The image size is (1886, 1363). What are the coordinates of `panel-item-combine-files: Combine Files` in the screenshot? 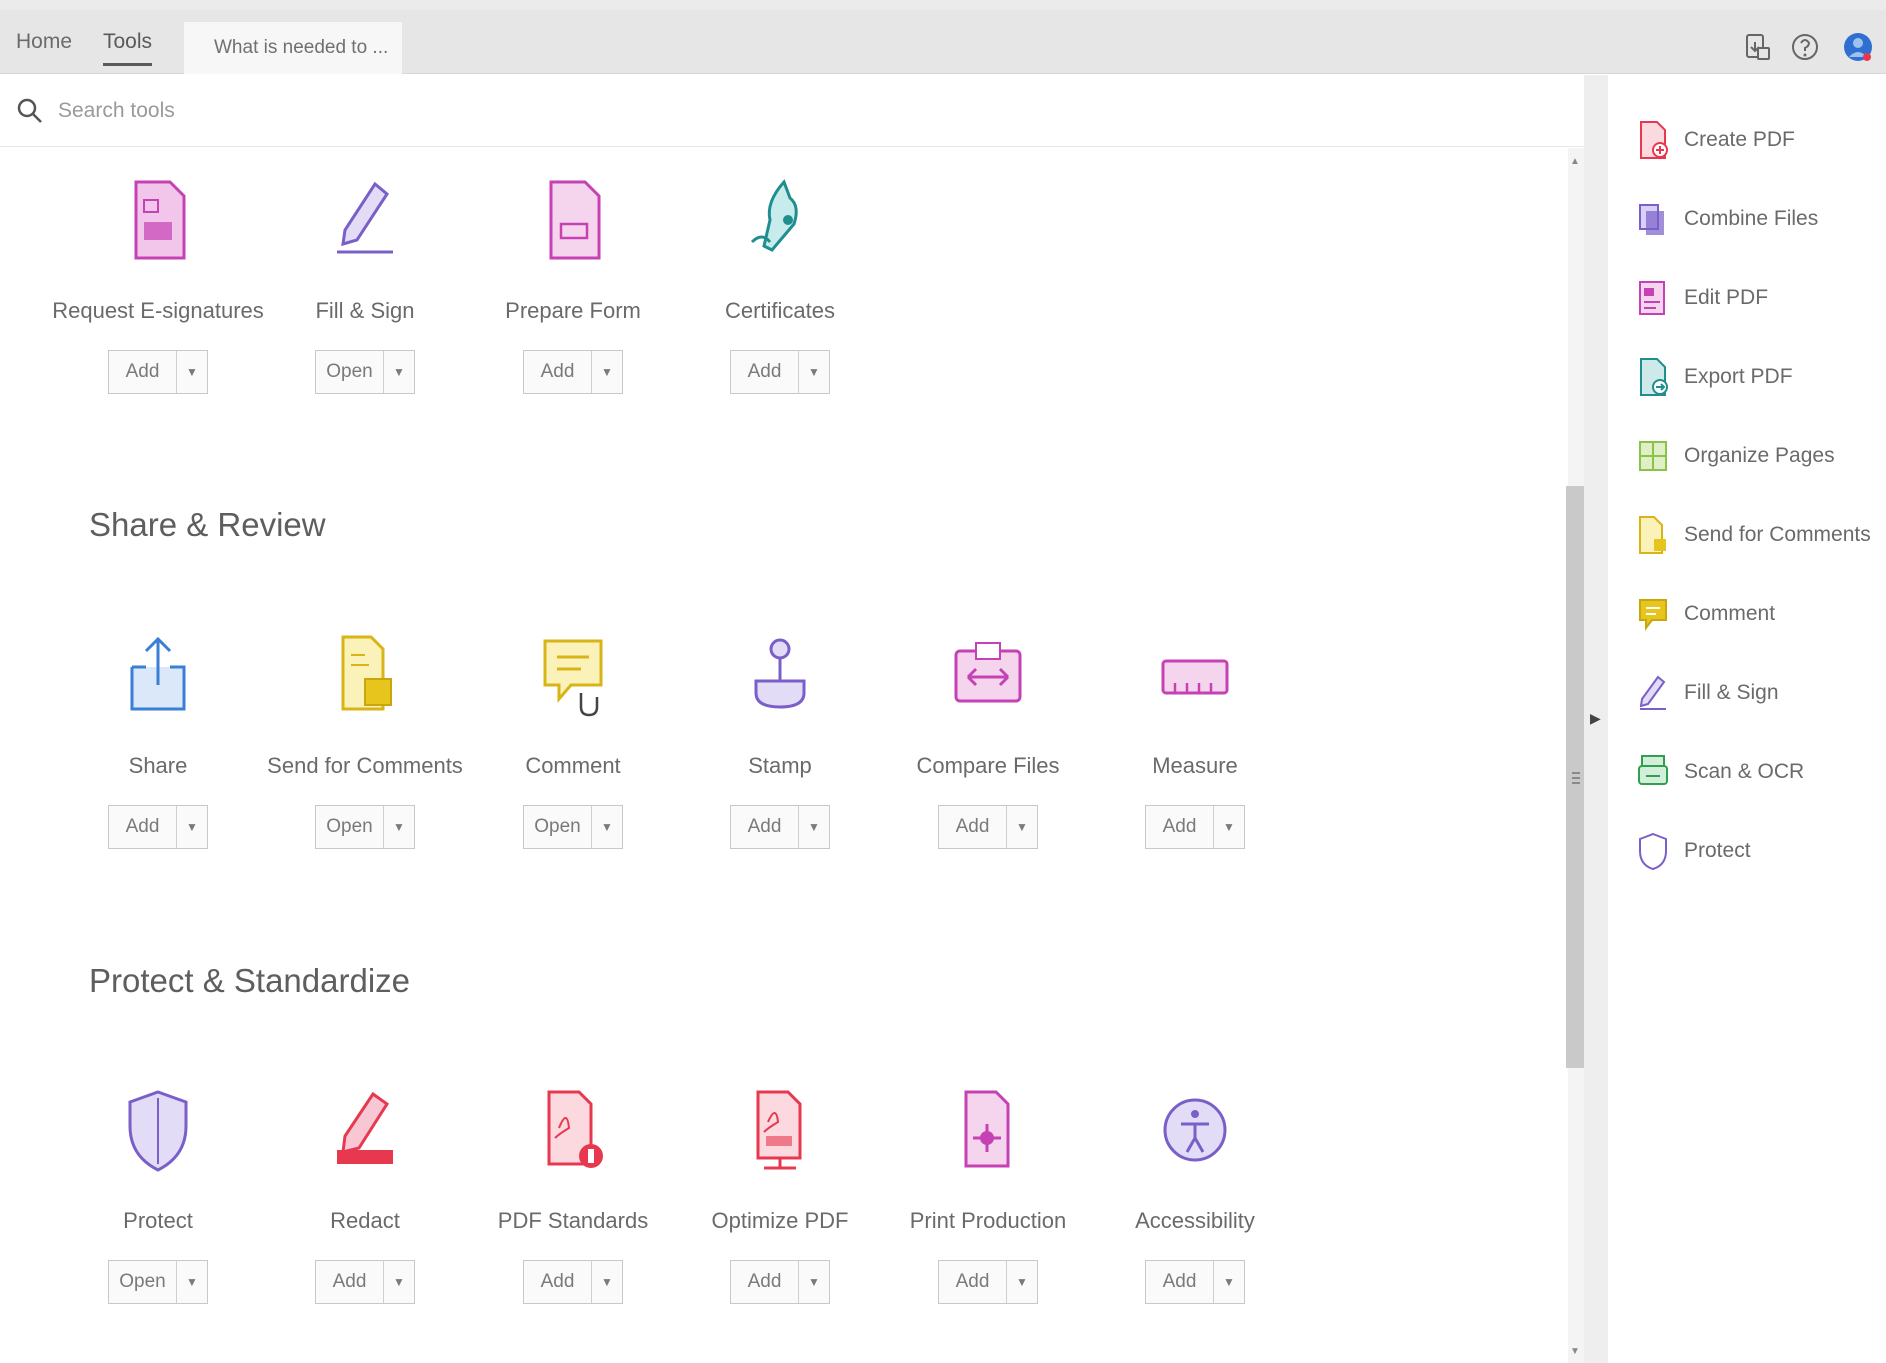 It's located at (1727, 219).